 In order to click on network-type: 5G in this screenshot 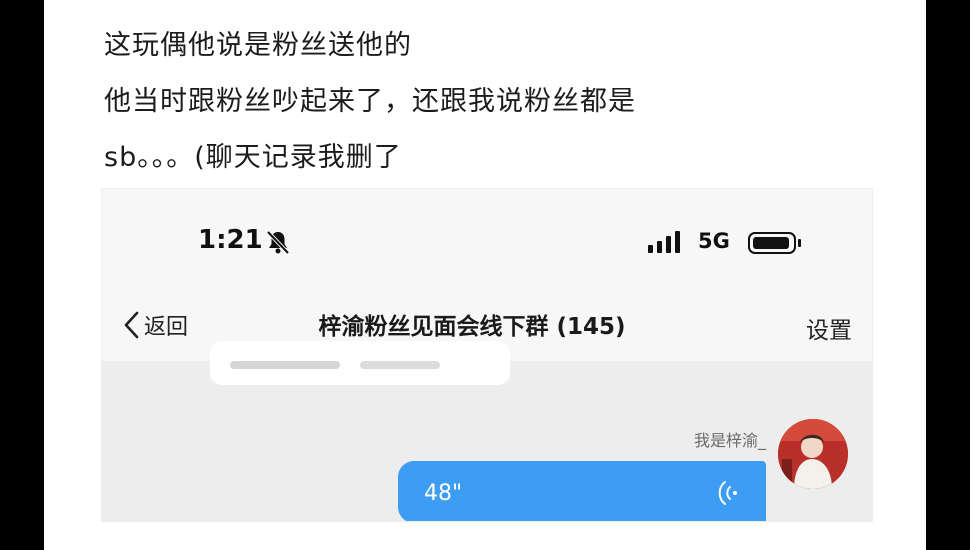, I will do `click(714, 241)`.